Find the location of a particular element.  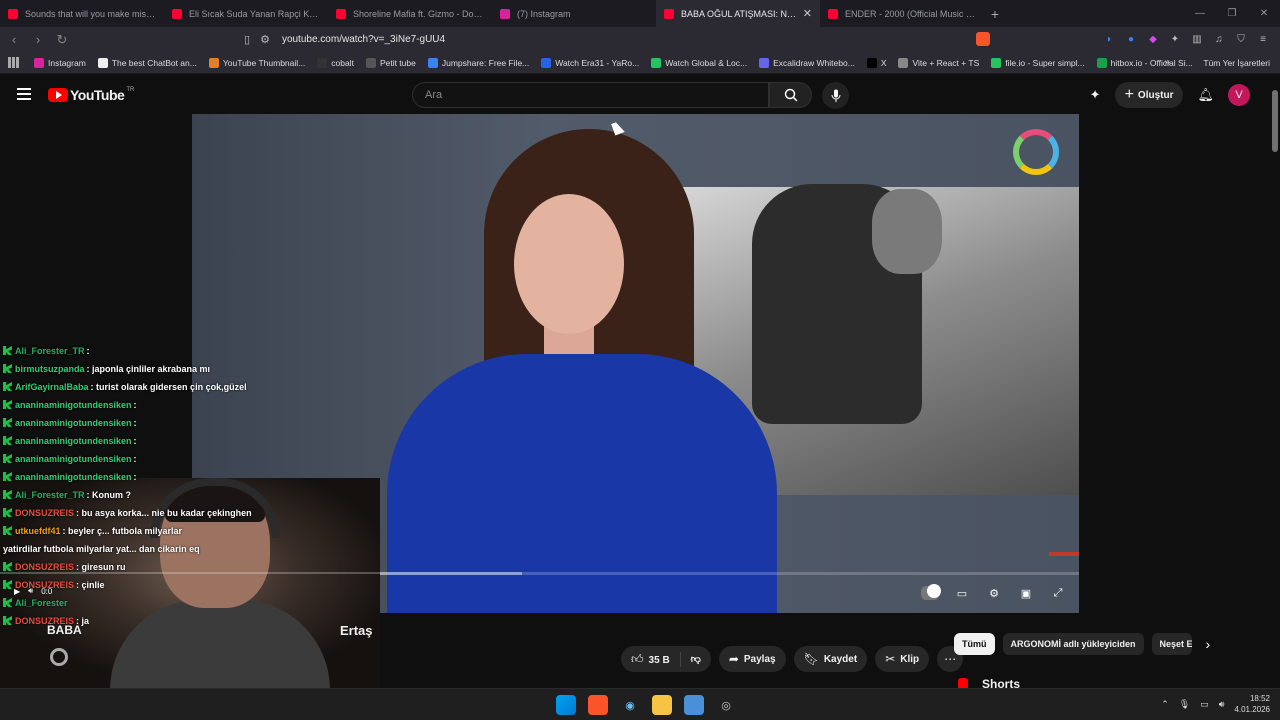

youtube-header: YouTube TR Ara ✦ + Oluştur 🔔︎ V is located at coordinates (640, 95).